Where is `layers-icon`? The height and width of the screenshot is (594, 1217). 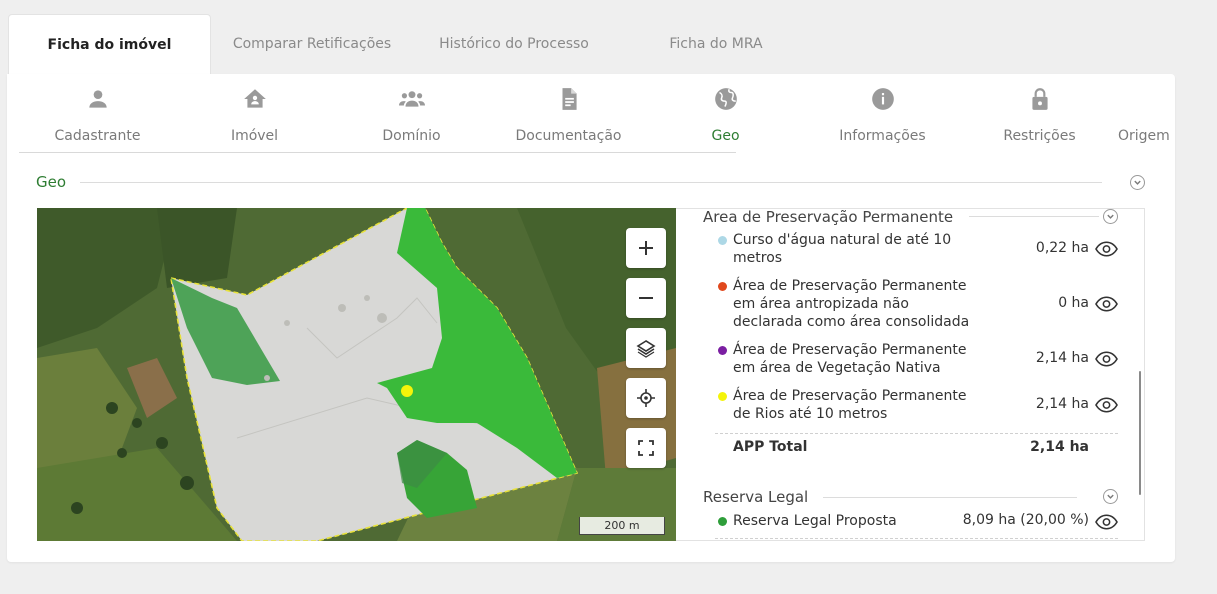 layers-icon is located at coordinates (646, 349).